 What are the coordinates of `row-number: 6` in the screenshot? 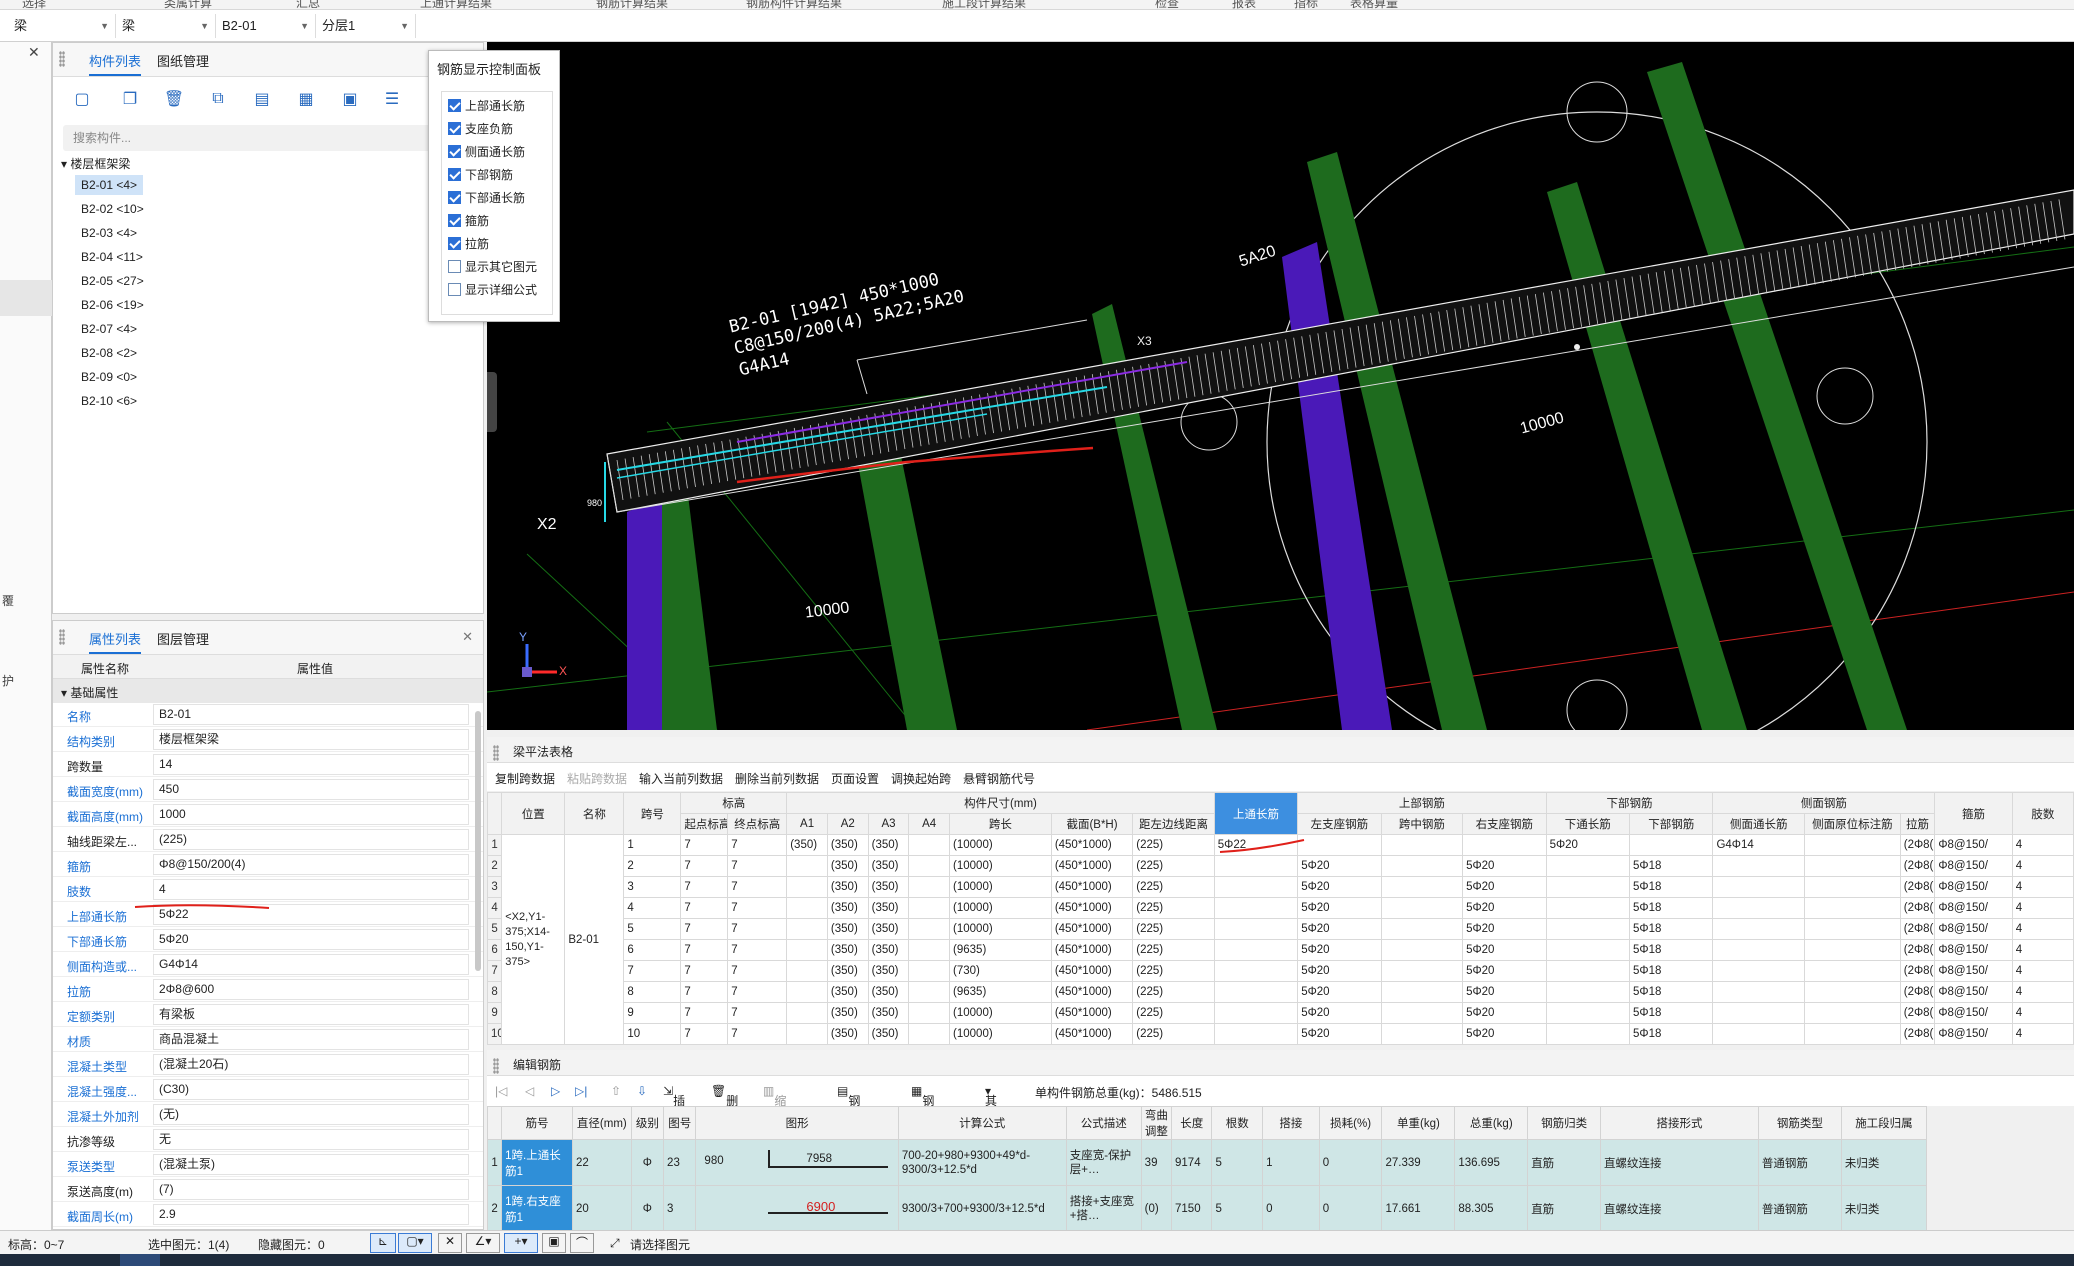 It's located at (494, 950).